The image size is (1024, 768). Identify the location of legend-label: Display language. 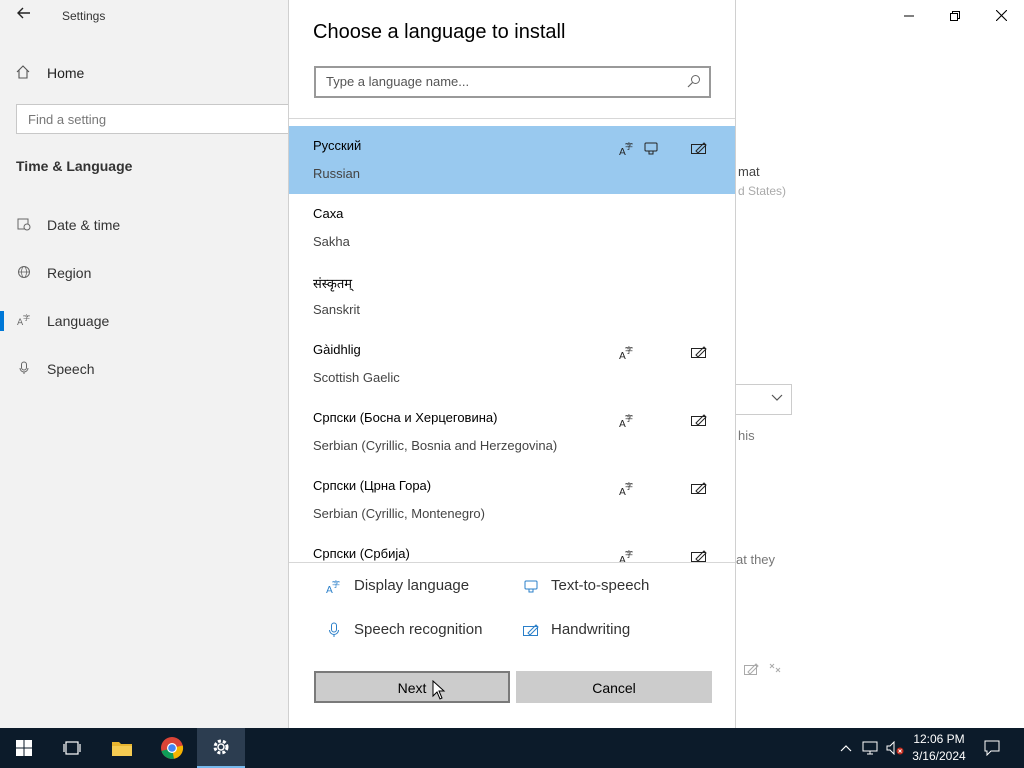
(412, 585).